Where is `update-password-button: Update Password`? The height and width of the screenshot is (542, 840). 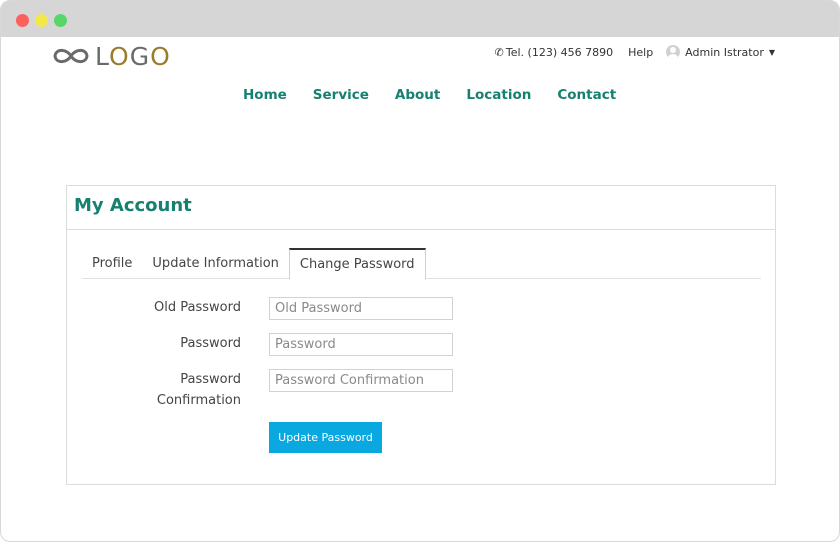 update-password-button: Update Password is located at coordinates (325, 437).